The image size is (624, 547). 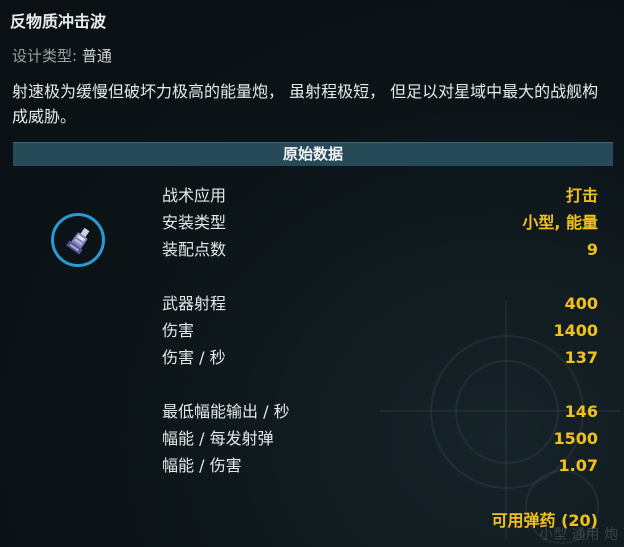 I want to click on stat-label: 安装类型, so click(x=194, y=222).